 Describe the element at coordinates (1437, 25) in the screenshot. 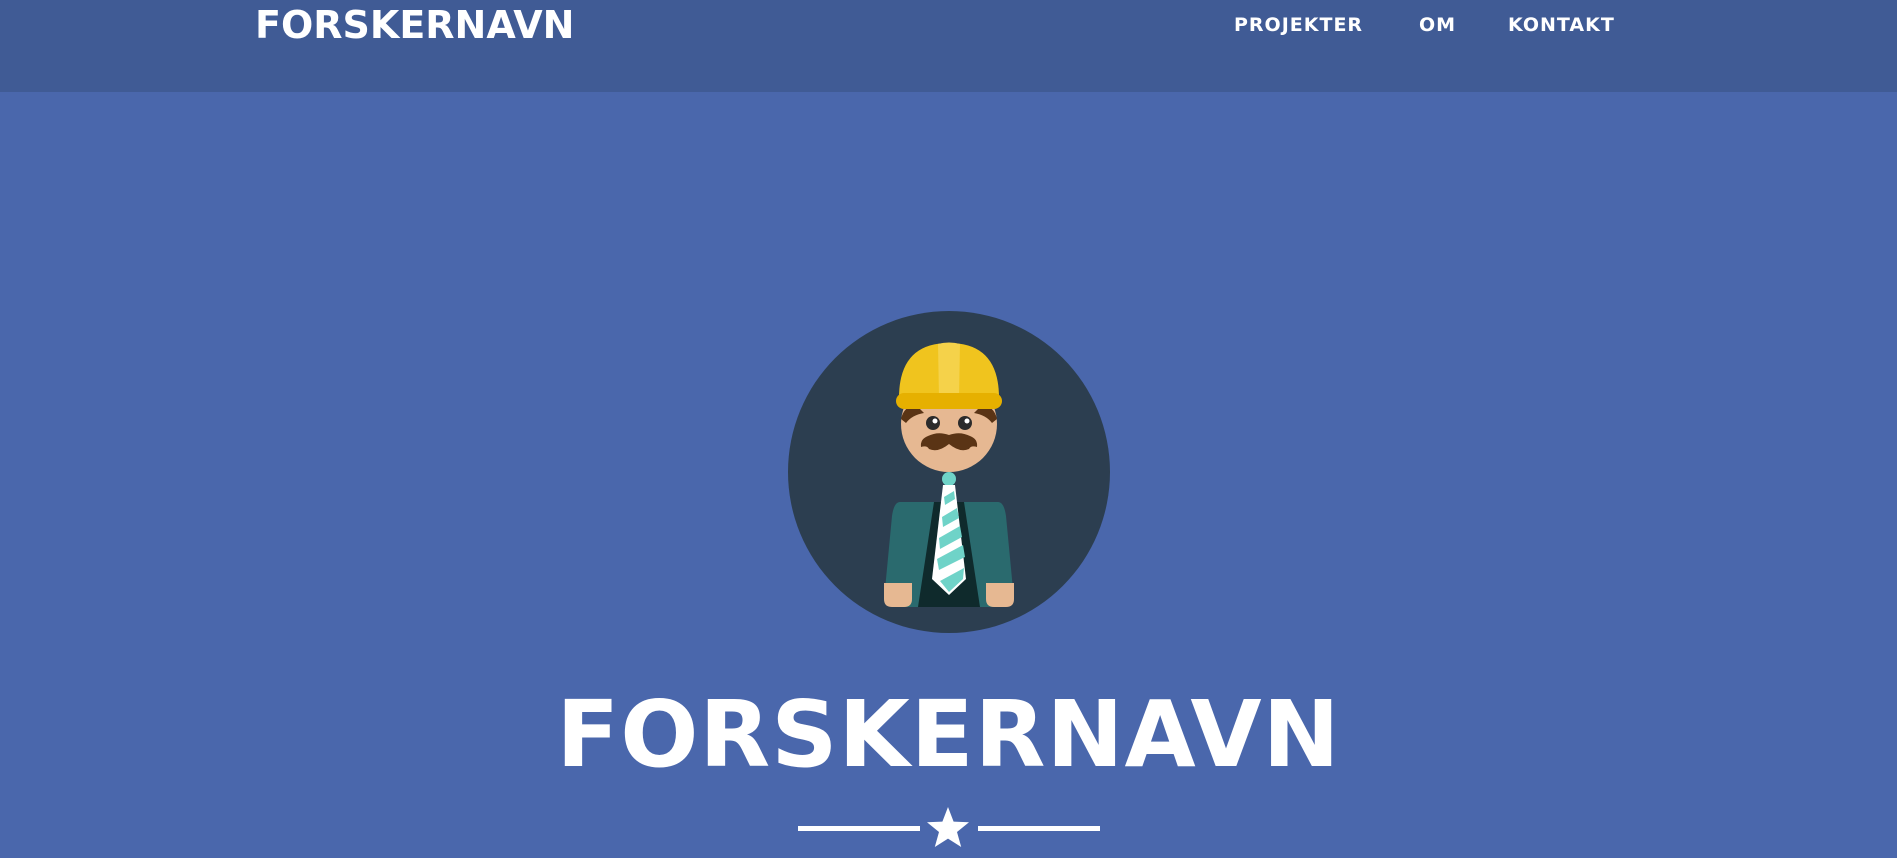

I see `nav-link-om: OM` at that location.